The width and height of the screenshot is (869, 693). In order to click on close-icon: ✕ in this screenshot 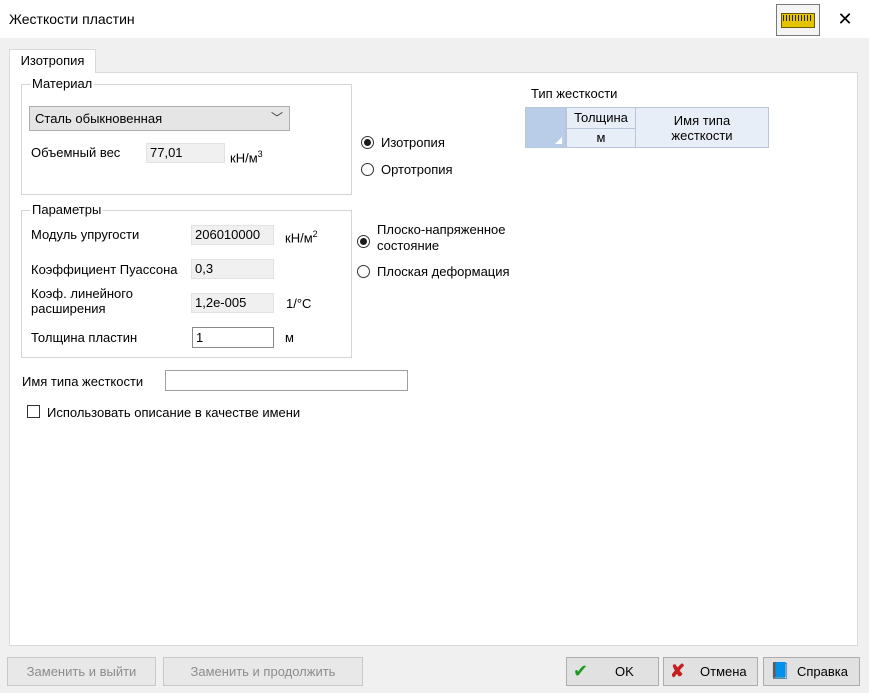, I will do `click(845, 19)`.